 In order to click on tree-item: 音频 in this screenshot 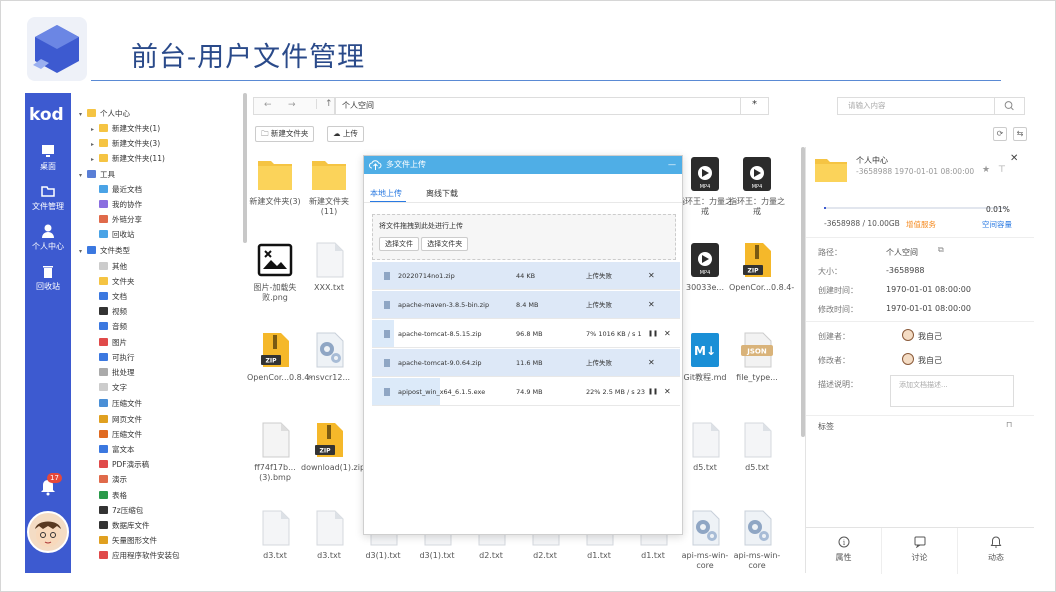, I will do `click(109, 327)`.